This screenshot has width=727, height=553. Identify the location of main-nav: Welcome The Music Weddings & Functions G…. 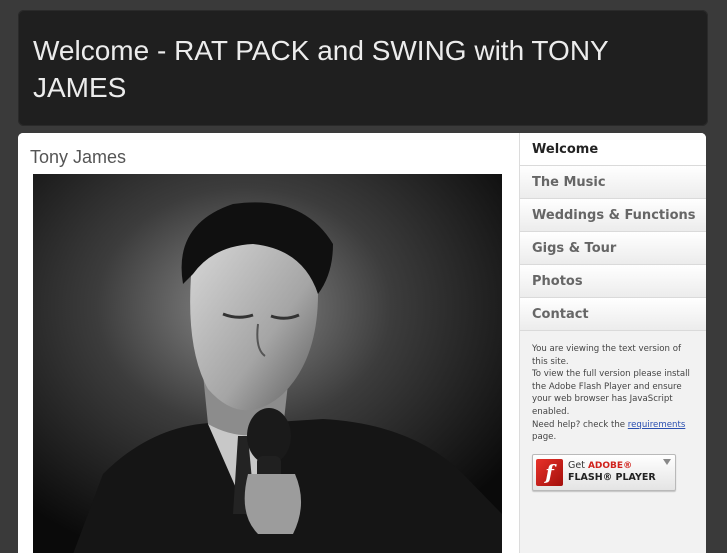
(613, 232).